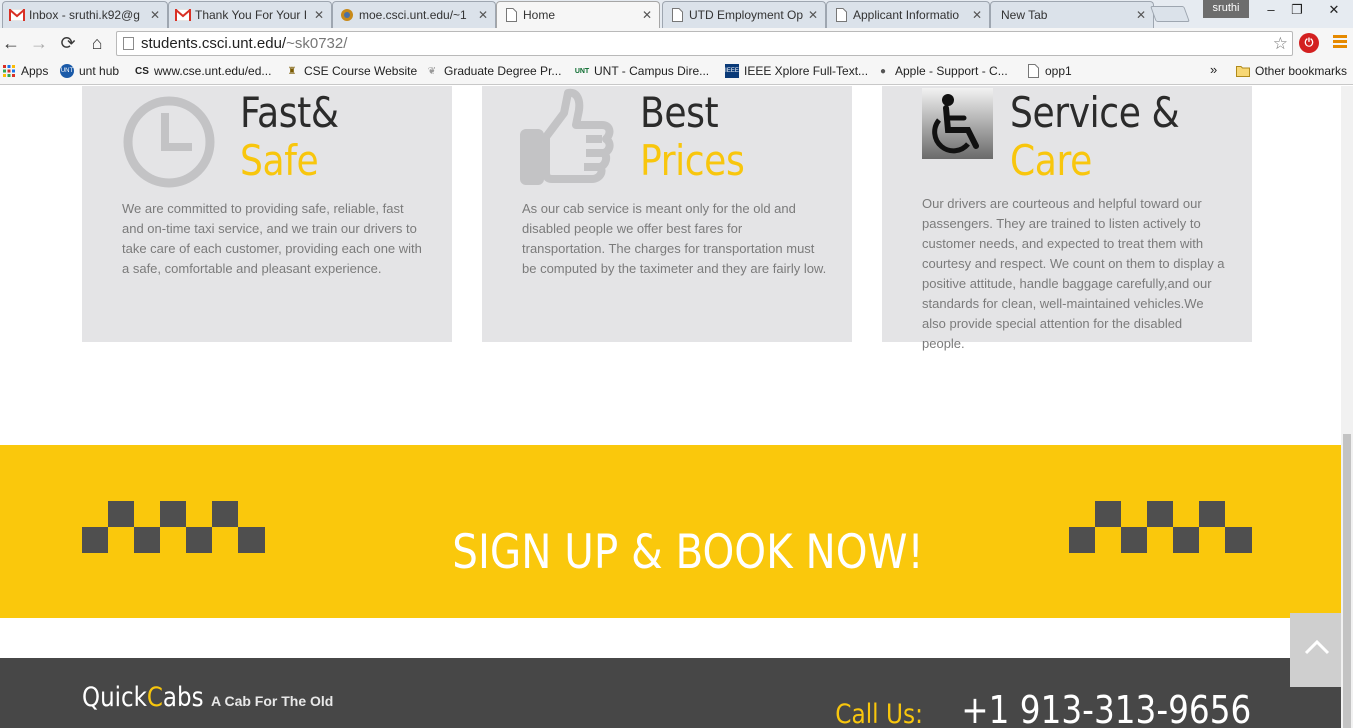 The image size is (1353, 728). What do you see at coordinates (183, 697) in the screenshot?
I see `brand-part: abs` at bounding box center [183, 697].